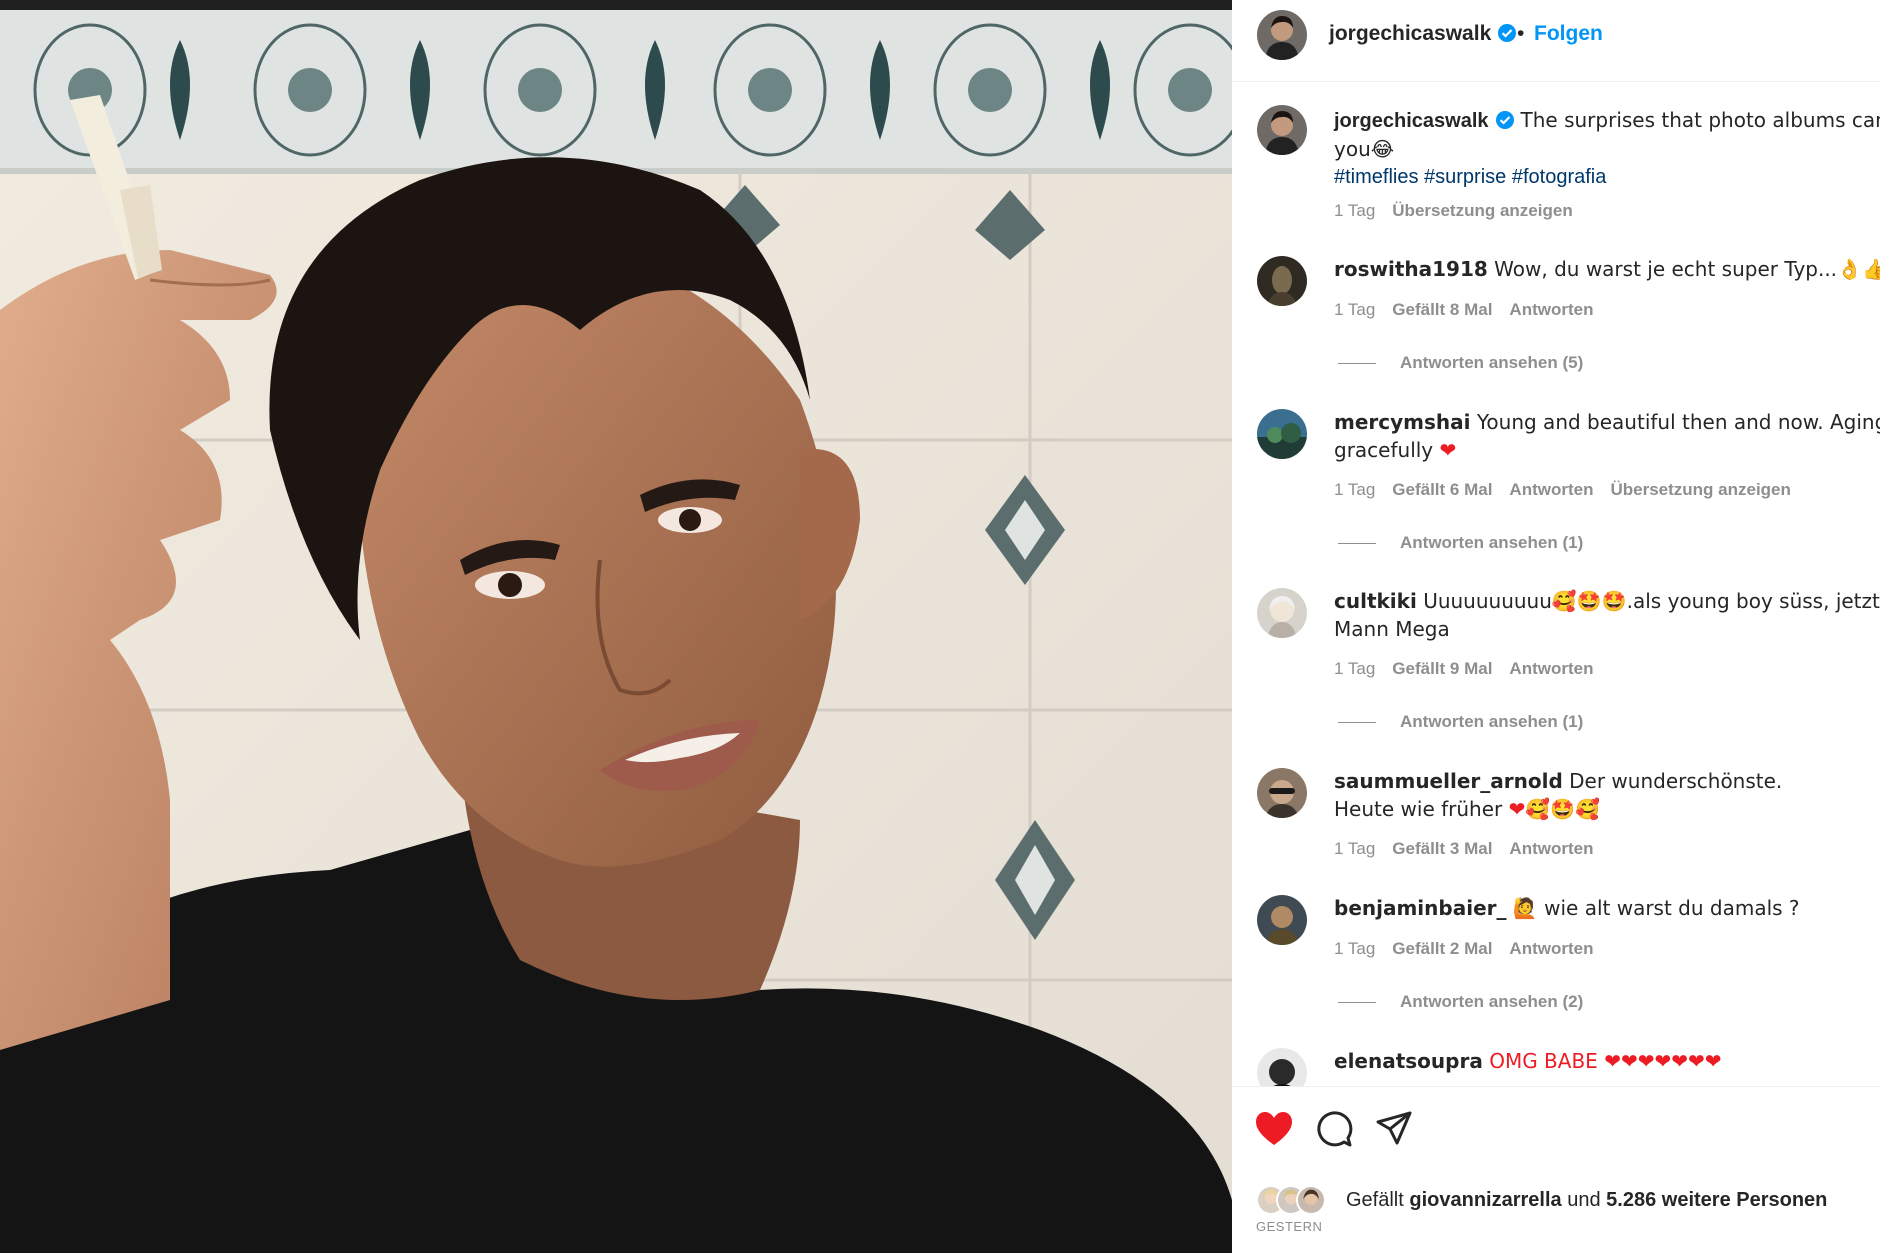 The height and width of the screenshot is (1253, 1880). What do you see at coordinates (1420, 908) in the screenshot?
I see `comment-username: benjaminbaier_` at bounding box center [1420, 908].